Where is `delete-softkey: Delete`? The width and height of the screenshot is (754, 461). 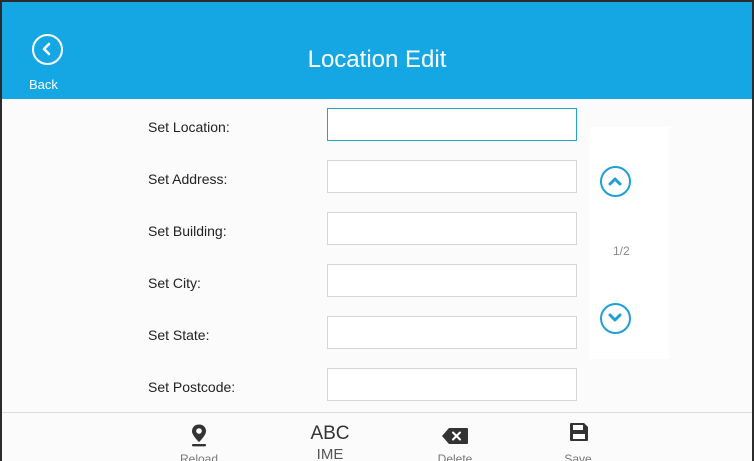 delete-softkey: Delete is located at coordinates (455, 437).